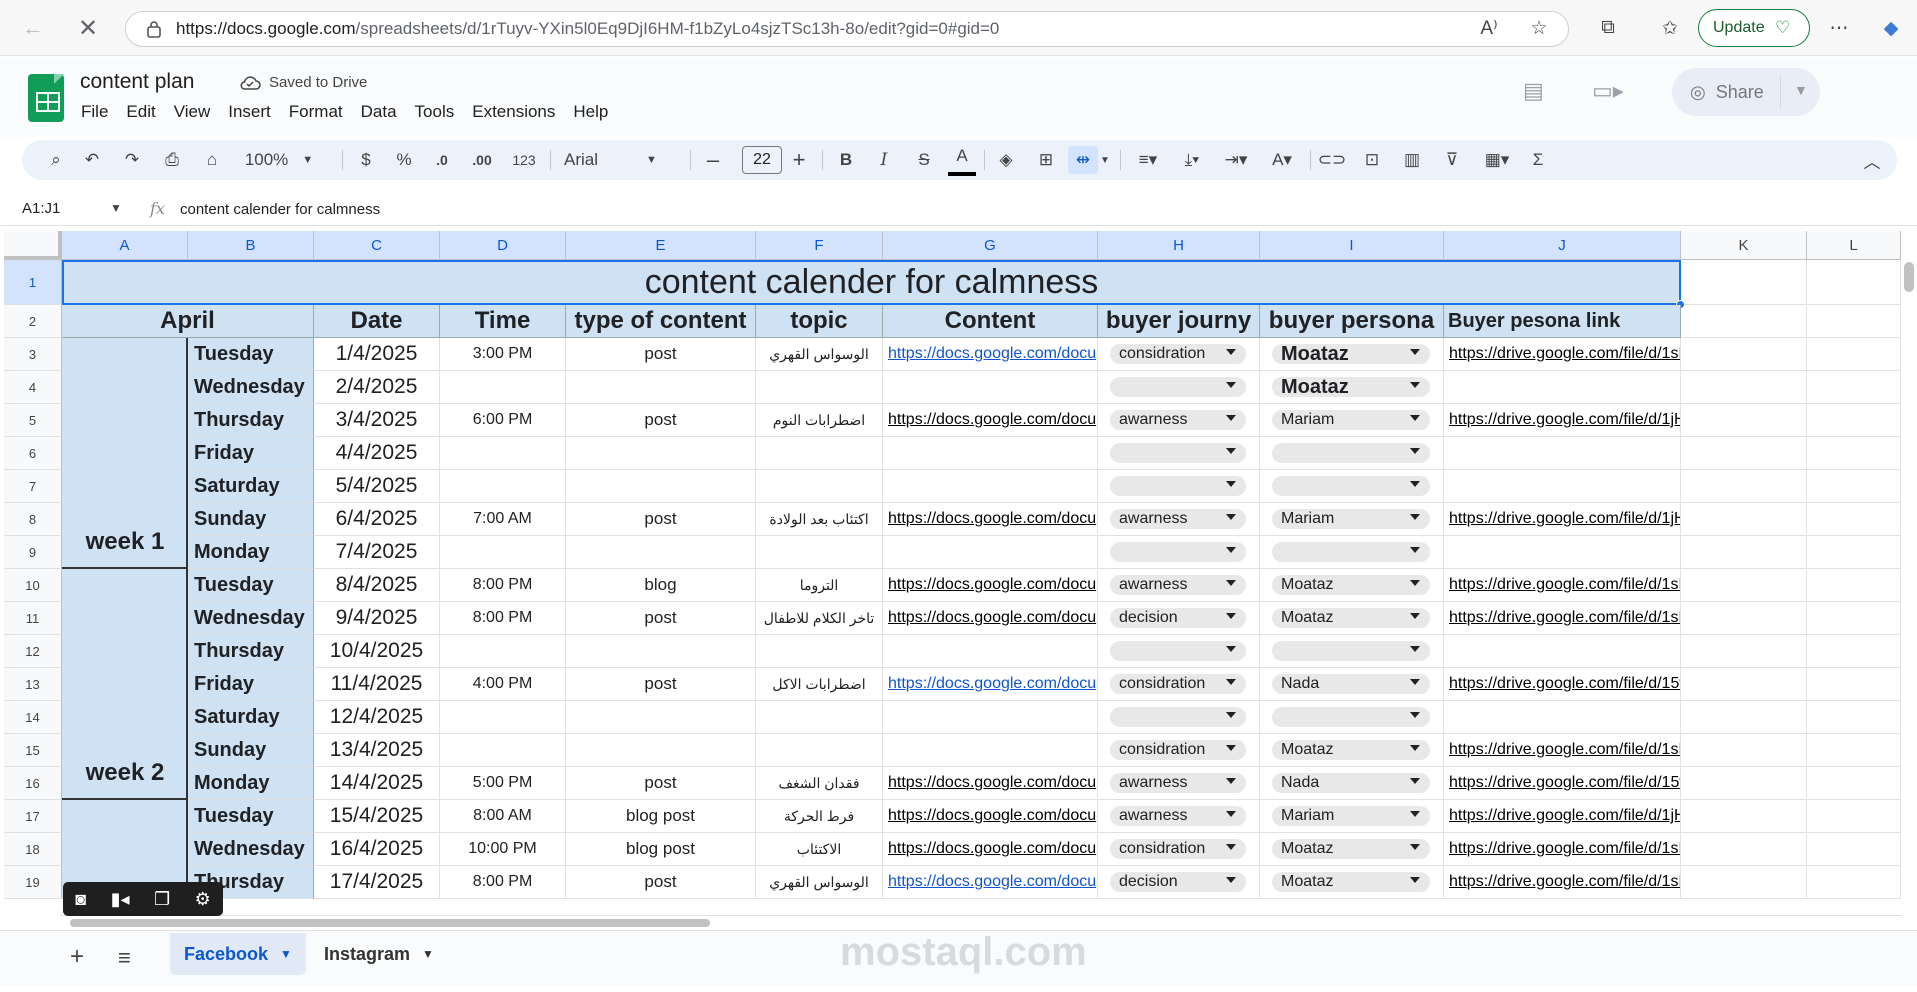 This screenshot has width=1917, height=992. Describe the element at coordinates (377, 816) in the screenshot. I see `date-cell: 15/4/2025` at that location.